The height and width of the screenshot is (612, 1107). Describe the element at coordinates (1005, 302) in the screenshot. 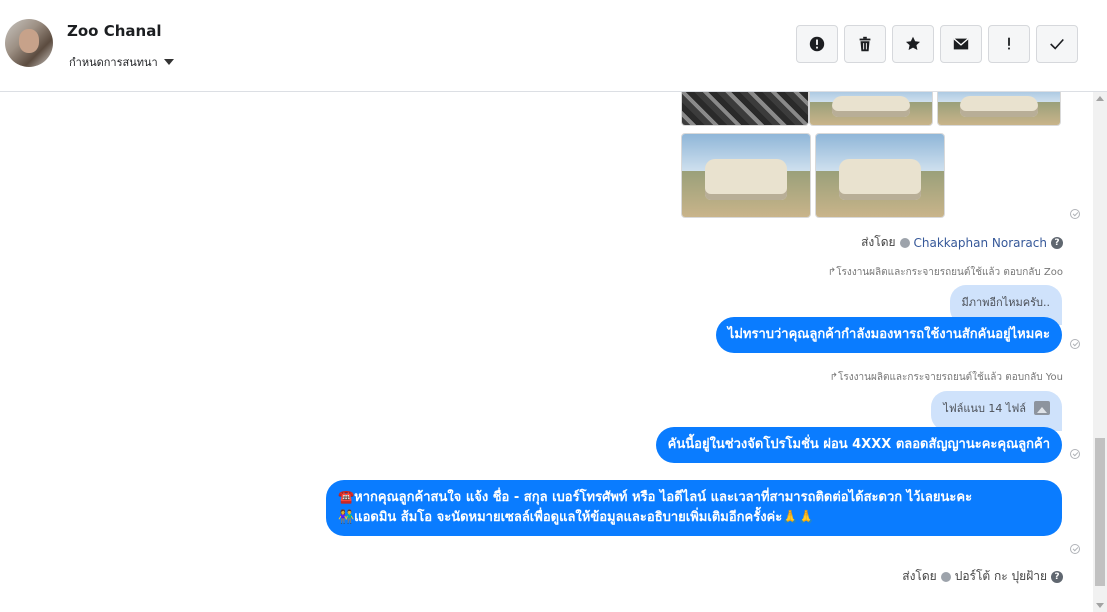

I see `quoted-text: มีภาพอีกไหมครับ..` at that location.